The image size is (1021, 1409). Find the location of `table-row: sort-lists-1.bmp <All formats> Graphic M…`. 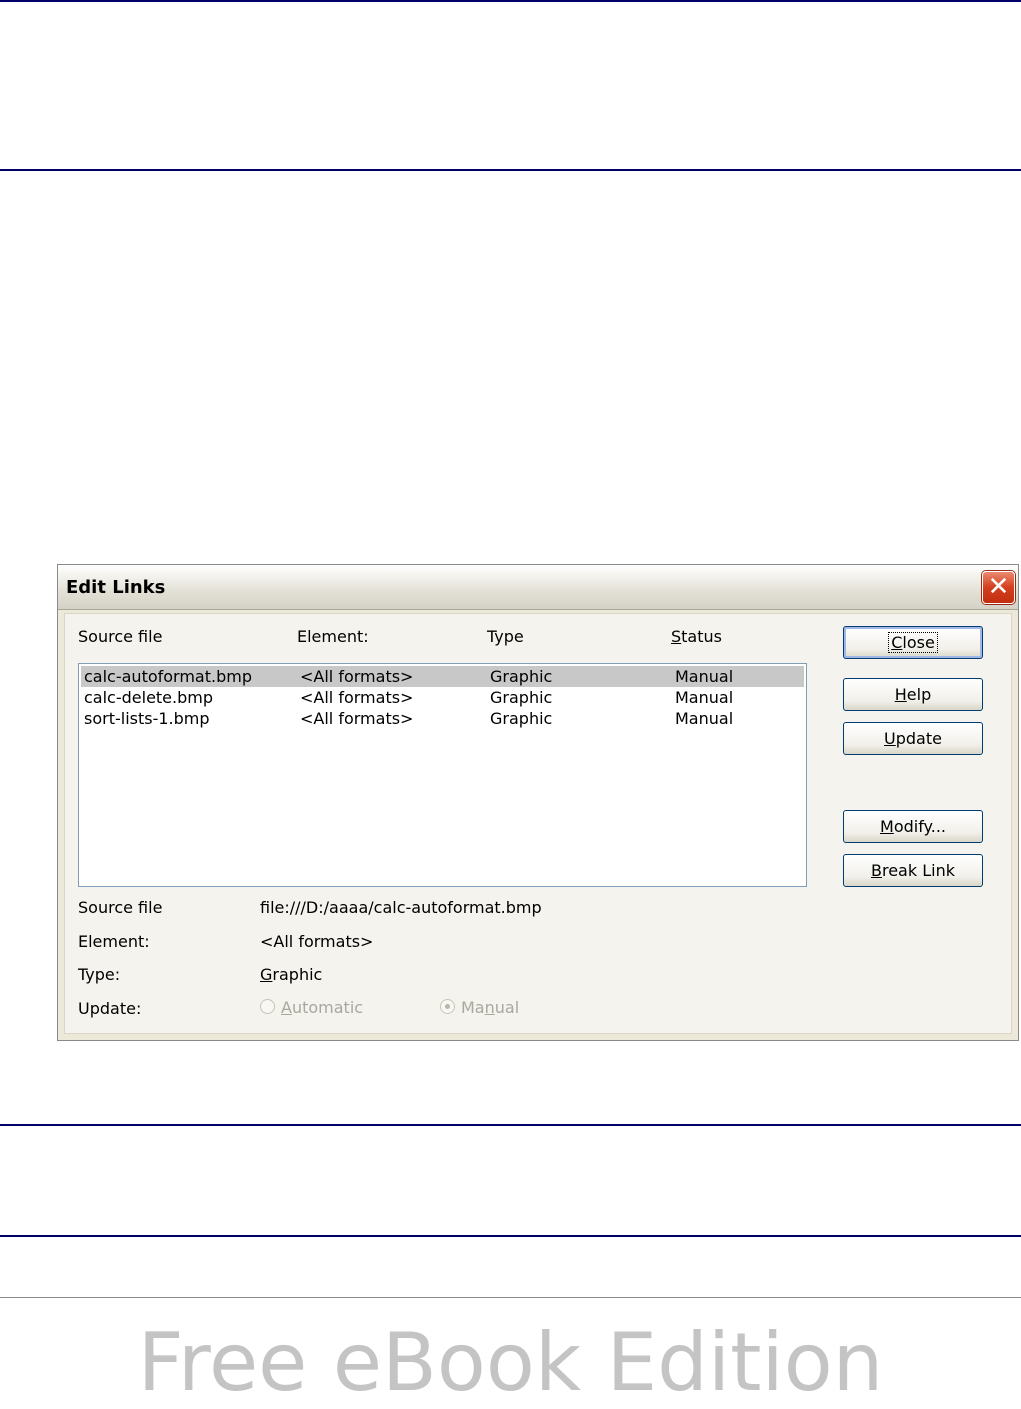

table-row: sort-lists-1.bmp <All formats> Graphic M… is located at coordinates (442, 718).